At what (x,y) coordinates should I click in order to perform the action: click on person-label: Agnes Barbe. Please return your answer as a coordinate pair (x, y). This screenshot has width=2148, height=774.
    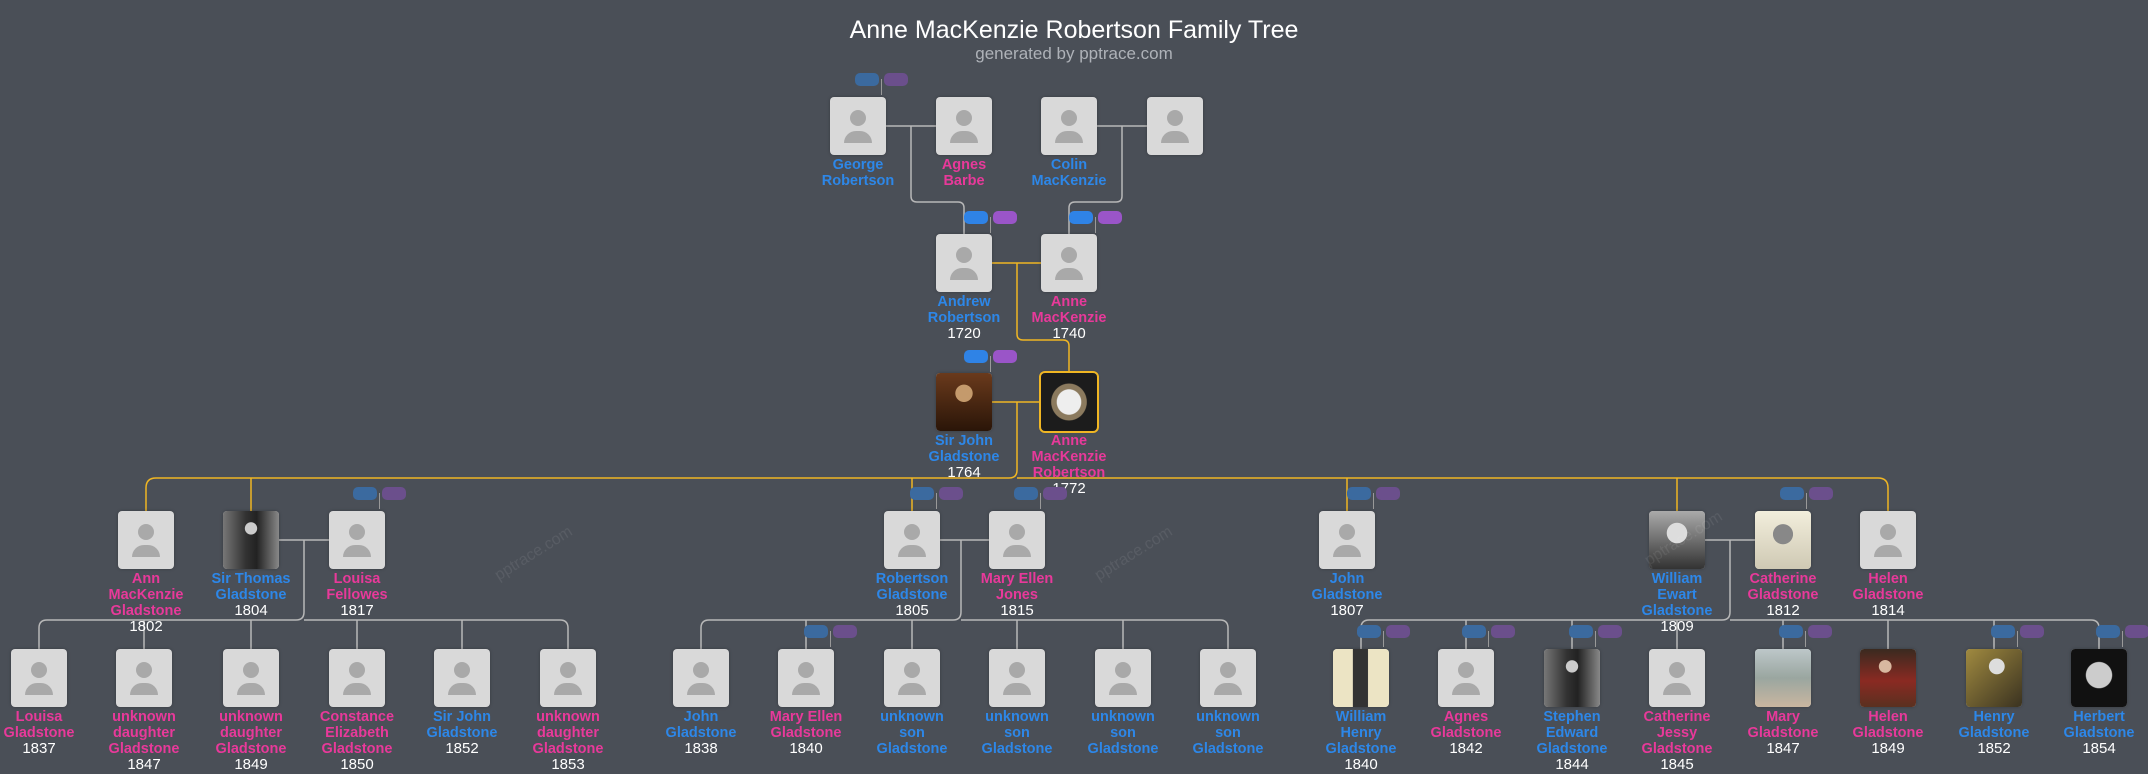
    Looking at the image, I should click on (964, 173).